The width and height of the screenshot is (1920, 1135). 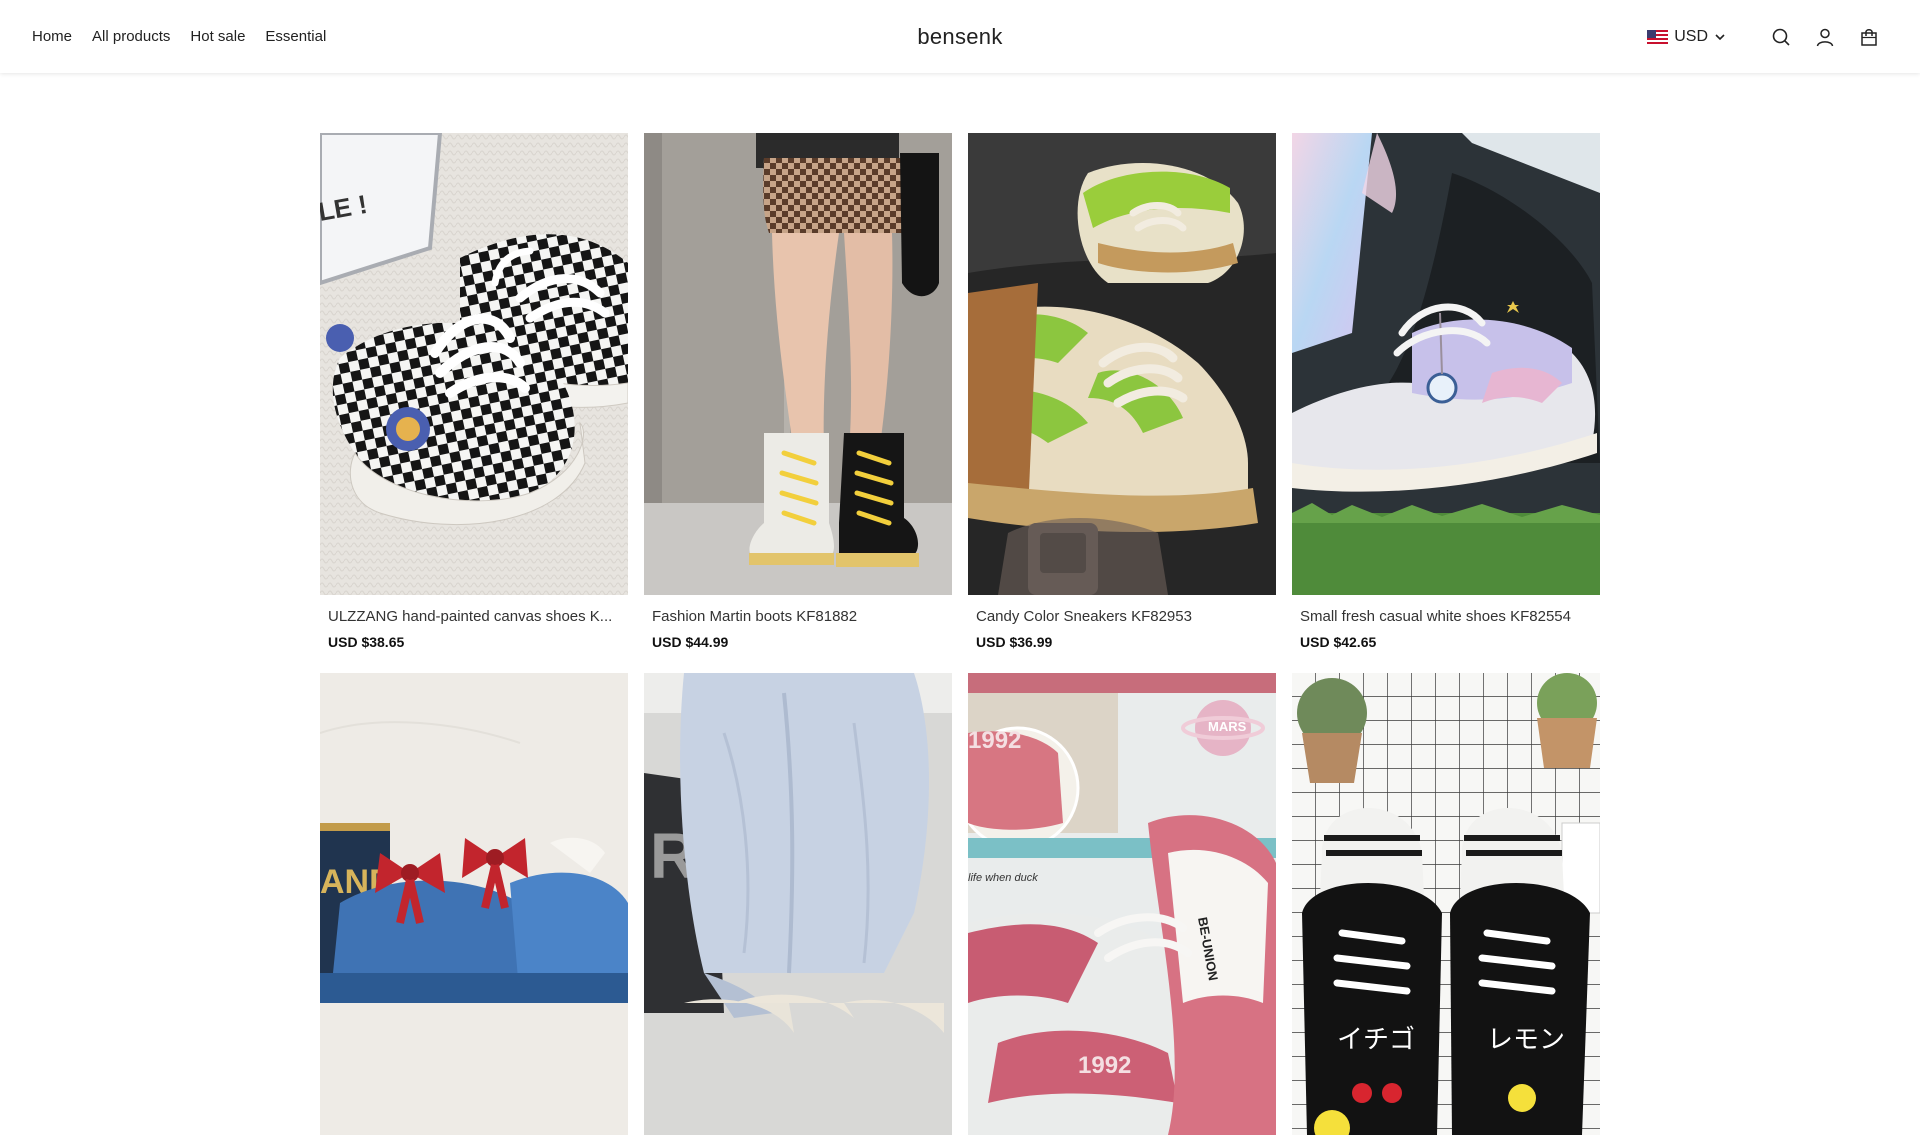 What do you see at coordinates (1691, 36) in the screenshot?
I see `currency-label: USD` at bounding box center [1691, 36].